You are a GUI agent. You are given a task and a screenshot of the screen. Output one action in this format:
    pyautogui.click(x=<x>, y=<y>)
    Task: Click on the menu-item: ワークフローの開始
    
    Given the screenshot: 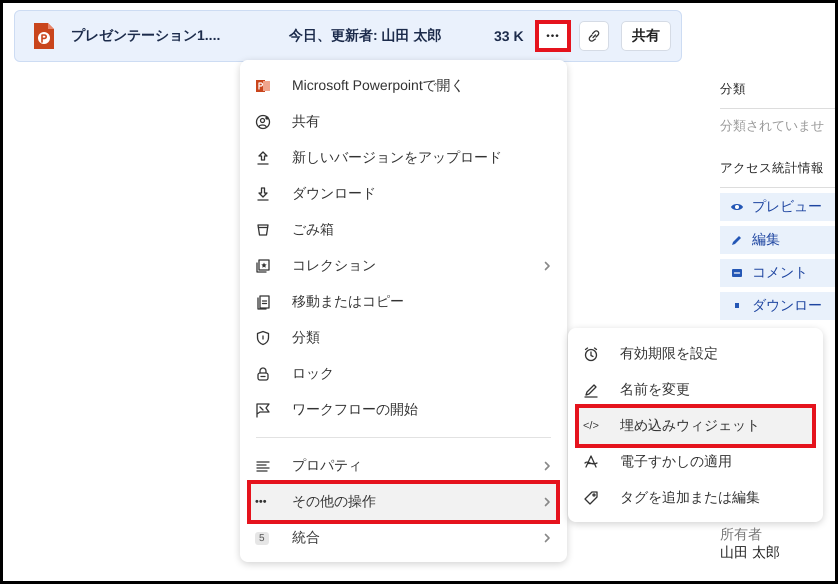 What is the action you would take?
    pyautogui.click(x=403, y=410)
    